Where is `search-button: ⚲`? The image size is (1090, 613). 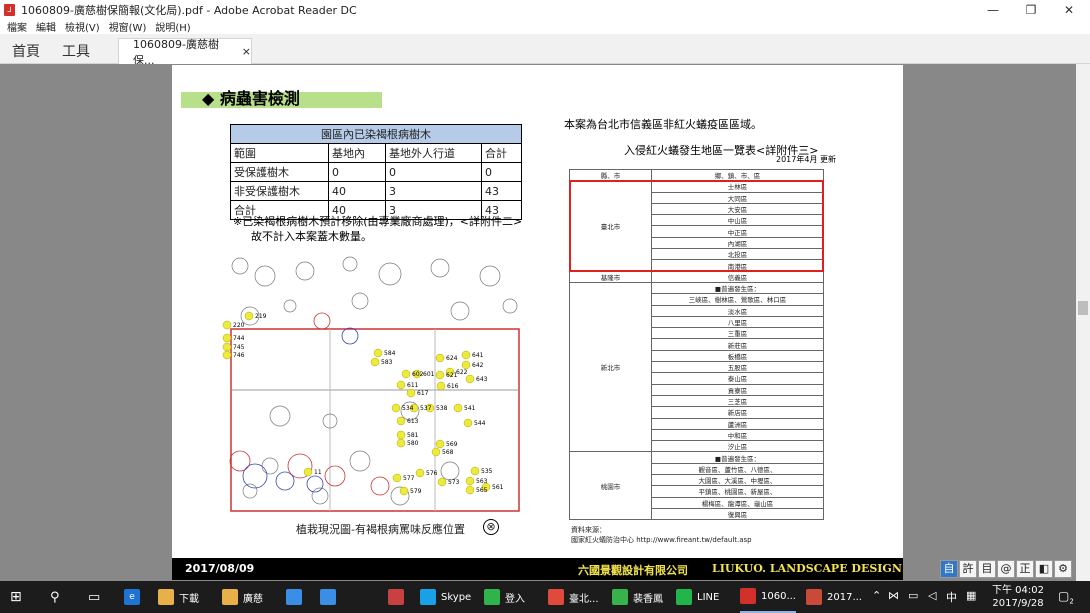
search-button: ⚲ is located at coordinates (55, 597).